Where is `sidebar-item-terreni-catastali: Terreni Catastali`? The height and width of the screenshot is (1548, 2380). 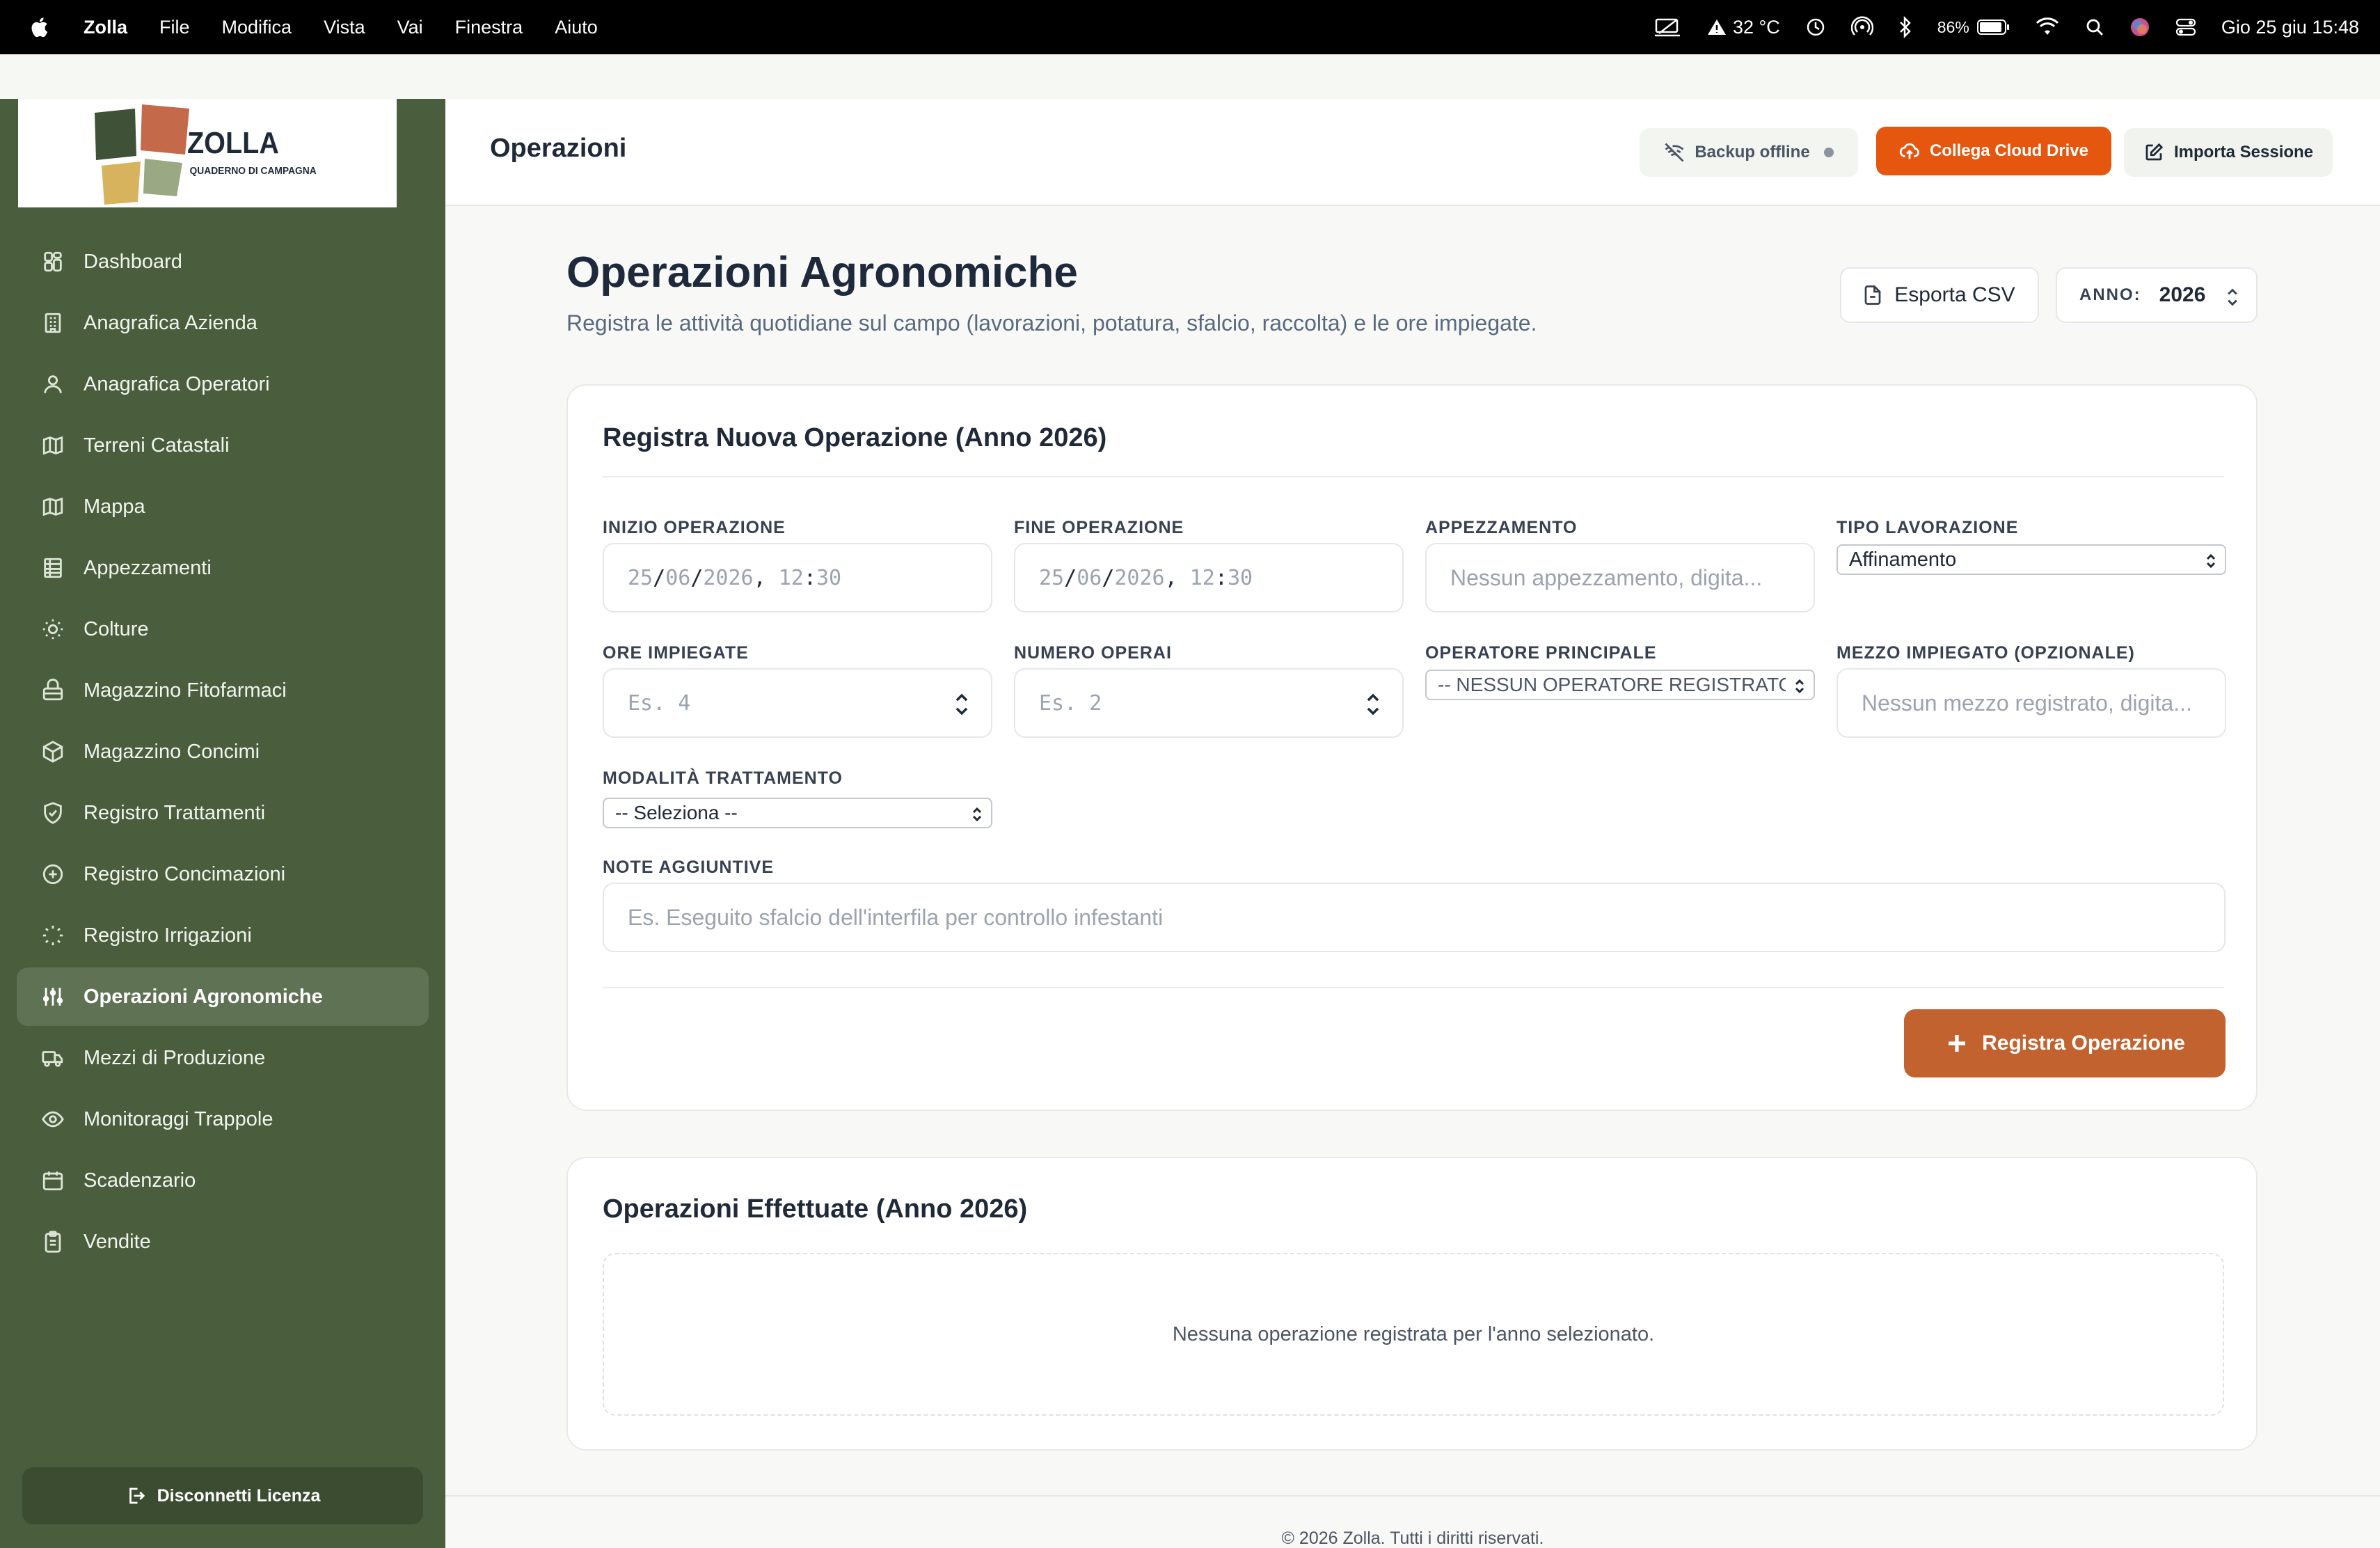 sidebar-item-terreni-catastali: Terreni Catastali is located at coordinates (223, 445).